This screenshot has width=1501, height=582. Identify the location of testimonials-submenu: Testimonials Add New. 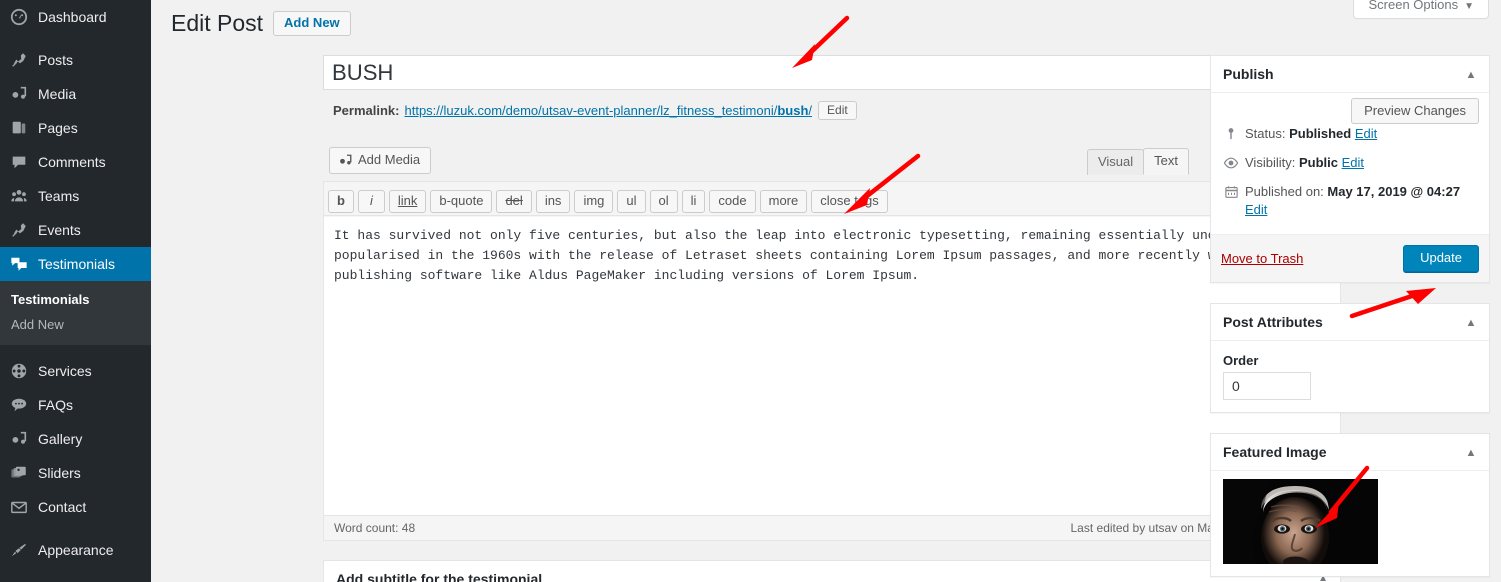
(75, 313).